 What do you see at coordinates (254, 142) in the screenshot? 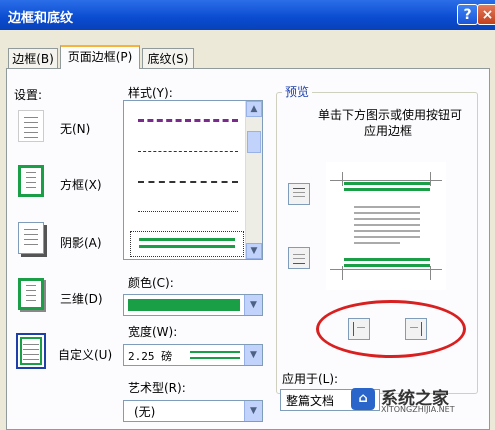
I see `scroll-thumb` at bounding box center [254, 142].